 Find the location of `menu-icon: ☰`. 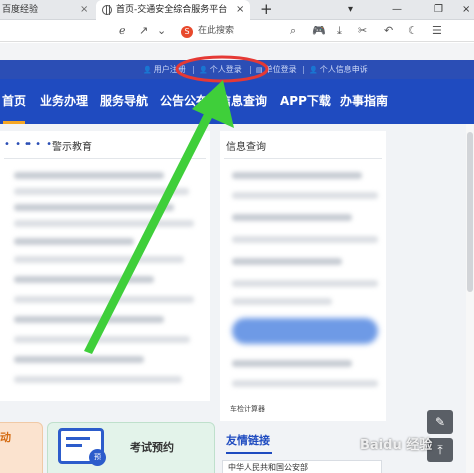

menu-icon: ☰ is located at coordinates (437, 31).